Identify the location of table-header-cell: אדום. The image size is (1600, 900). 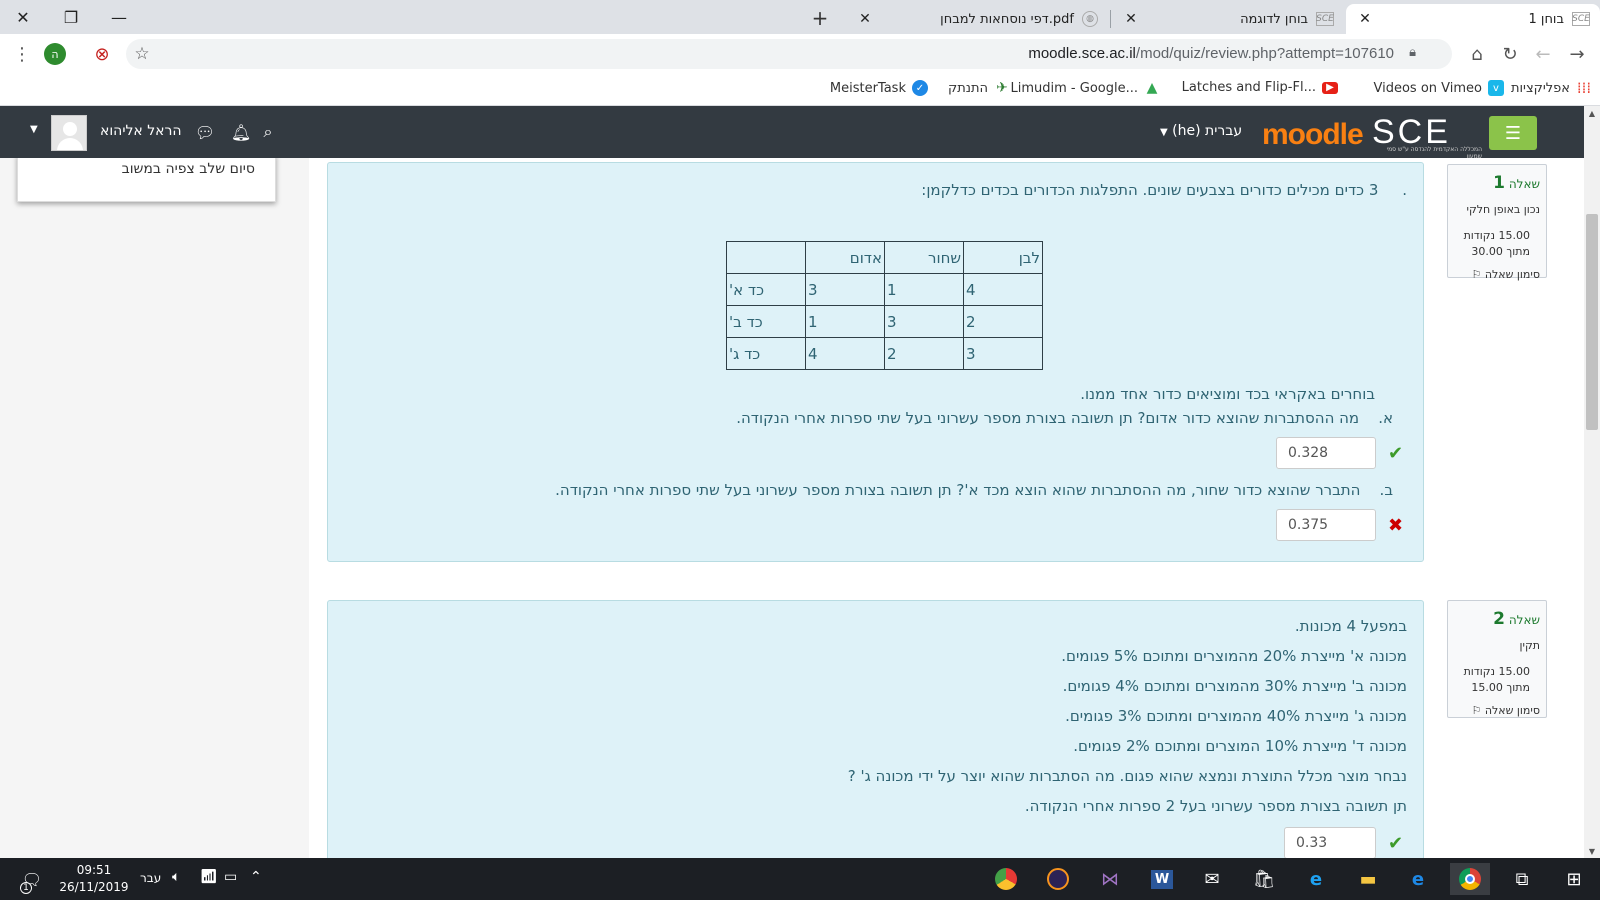
(845, 257).